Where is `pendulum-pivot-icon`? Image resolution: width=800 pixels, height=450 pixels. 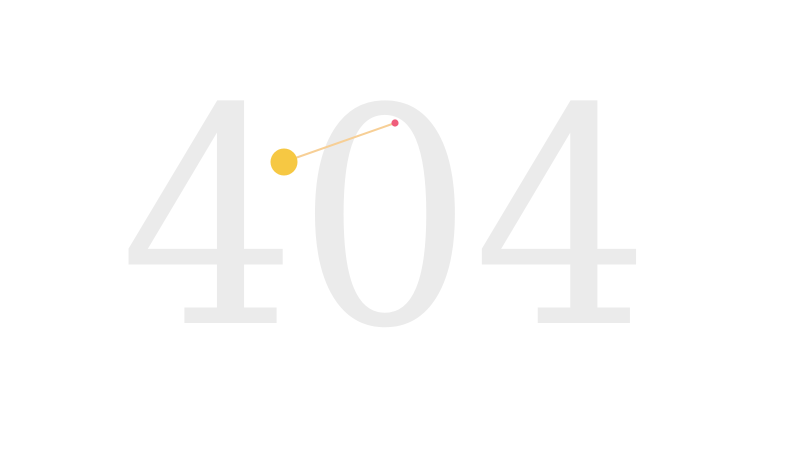
pendulum-pivot-icon is located at coordinates (395, 123).